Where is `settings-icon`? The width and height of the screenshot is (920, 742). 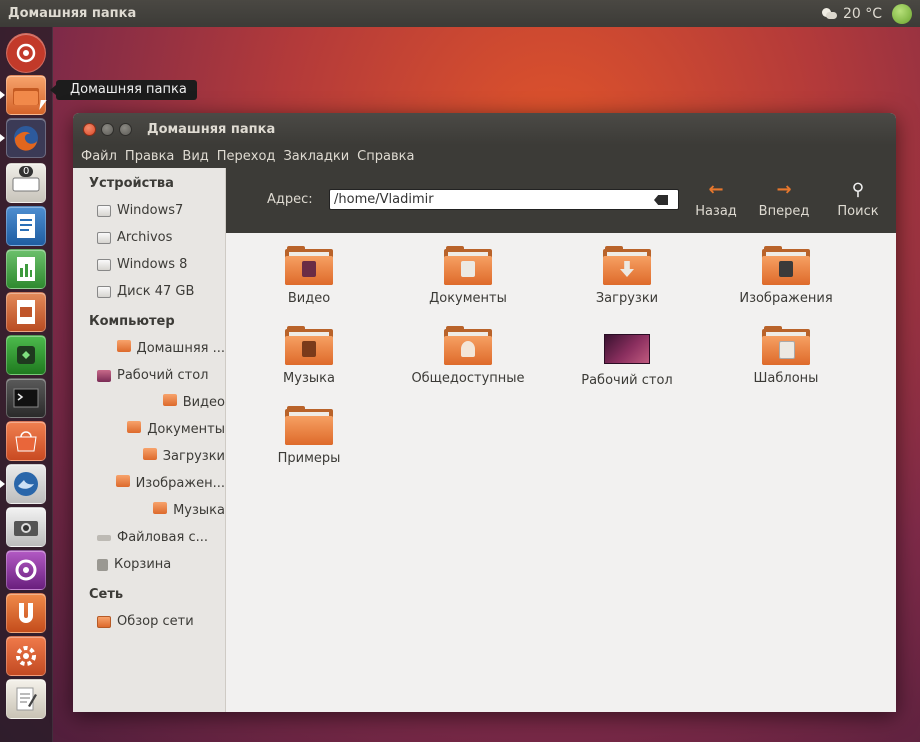
settings-icon is located at coordinates (26, 656).